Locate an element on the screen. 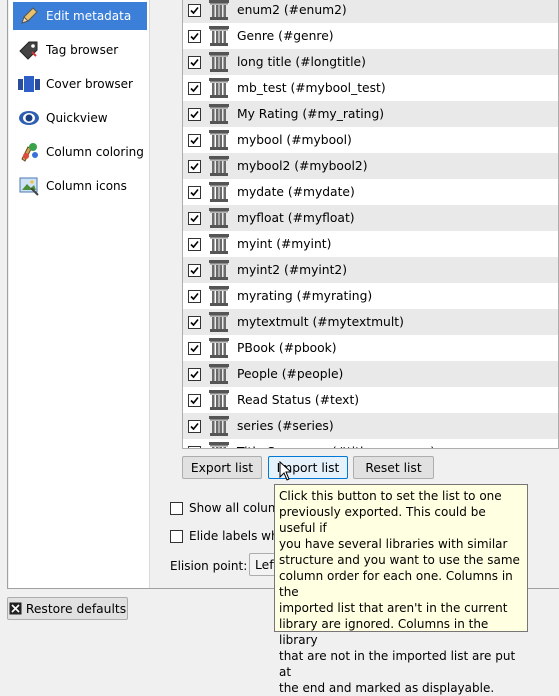 The width and height of the screenshot is (559, 696). column-row: mybool (#mybool) is located at coordinates (370, 140).